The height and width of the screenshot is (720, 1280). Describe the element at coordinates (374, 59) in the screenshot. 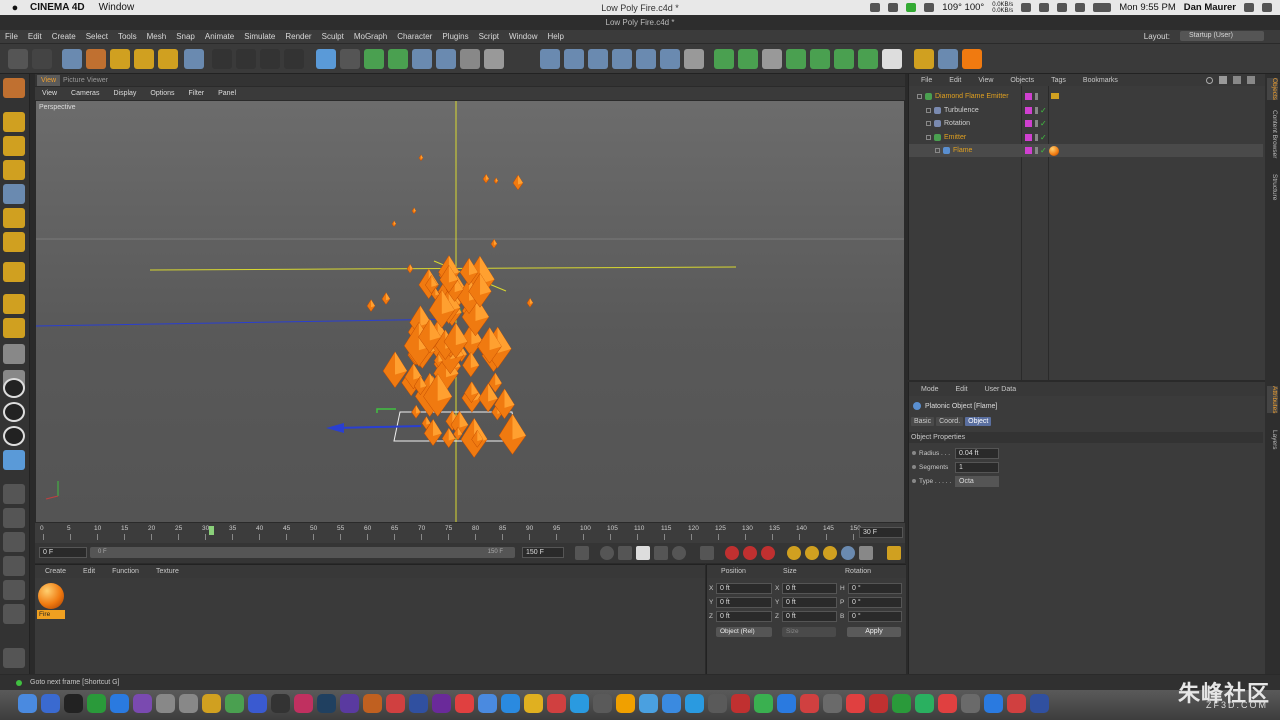

I see `subdivision-surface-icon` at that location.